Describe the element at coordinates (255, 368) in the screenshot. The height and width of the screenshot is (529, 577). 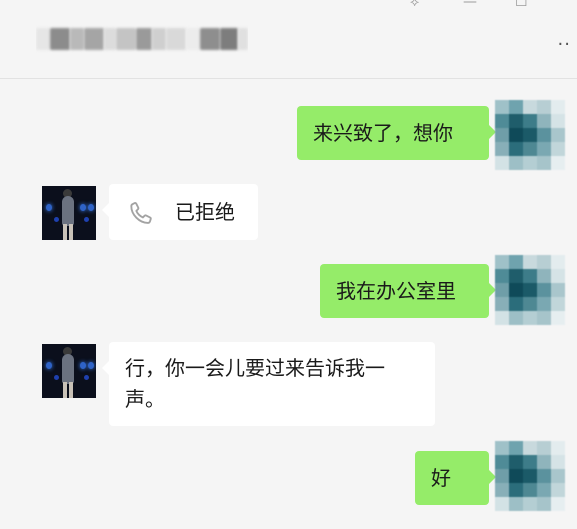
I see `message-text-line: 行，你一会儿要过来告诉我一` at that location.